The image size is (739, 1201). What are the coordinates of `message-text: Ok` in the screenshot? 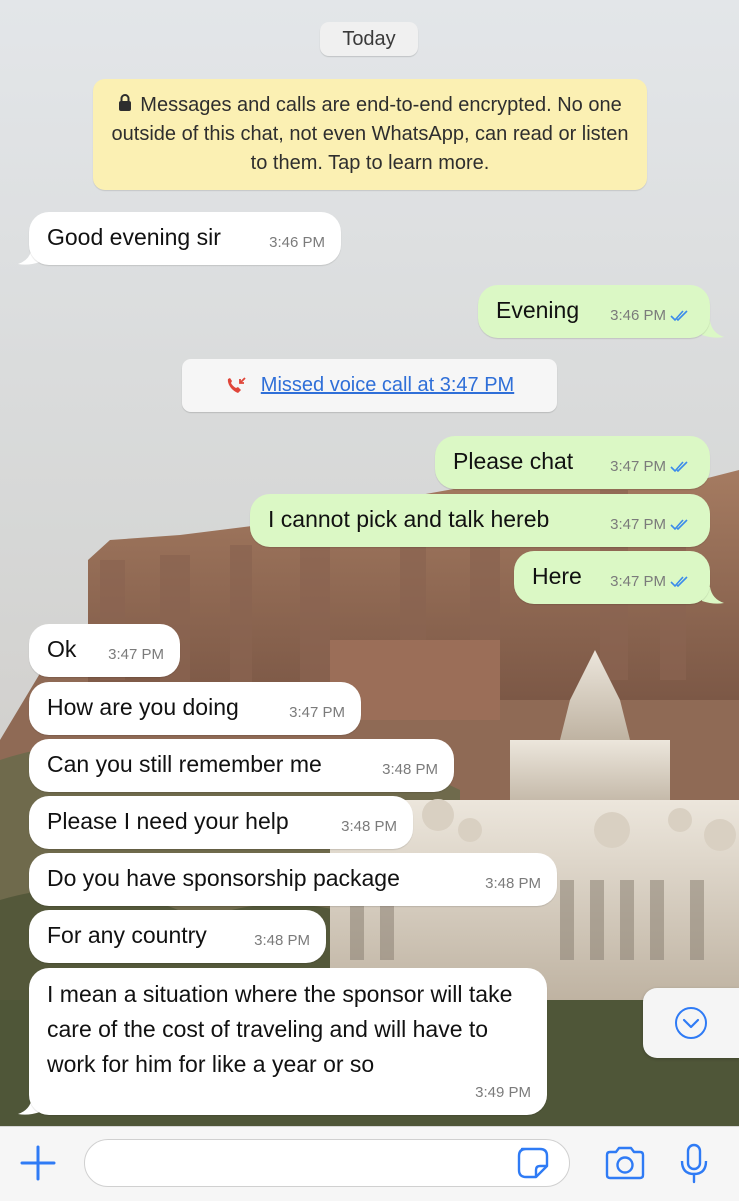 It's located at (62, 649).